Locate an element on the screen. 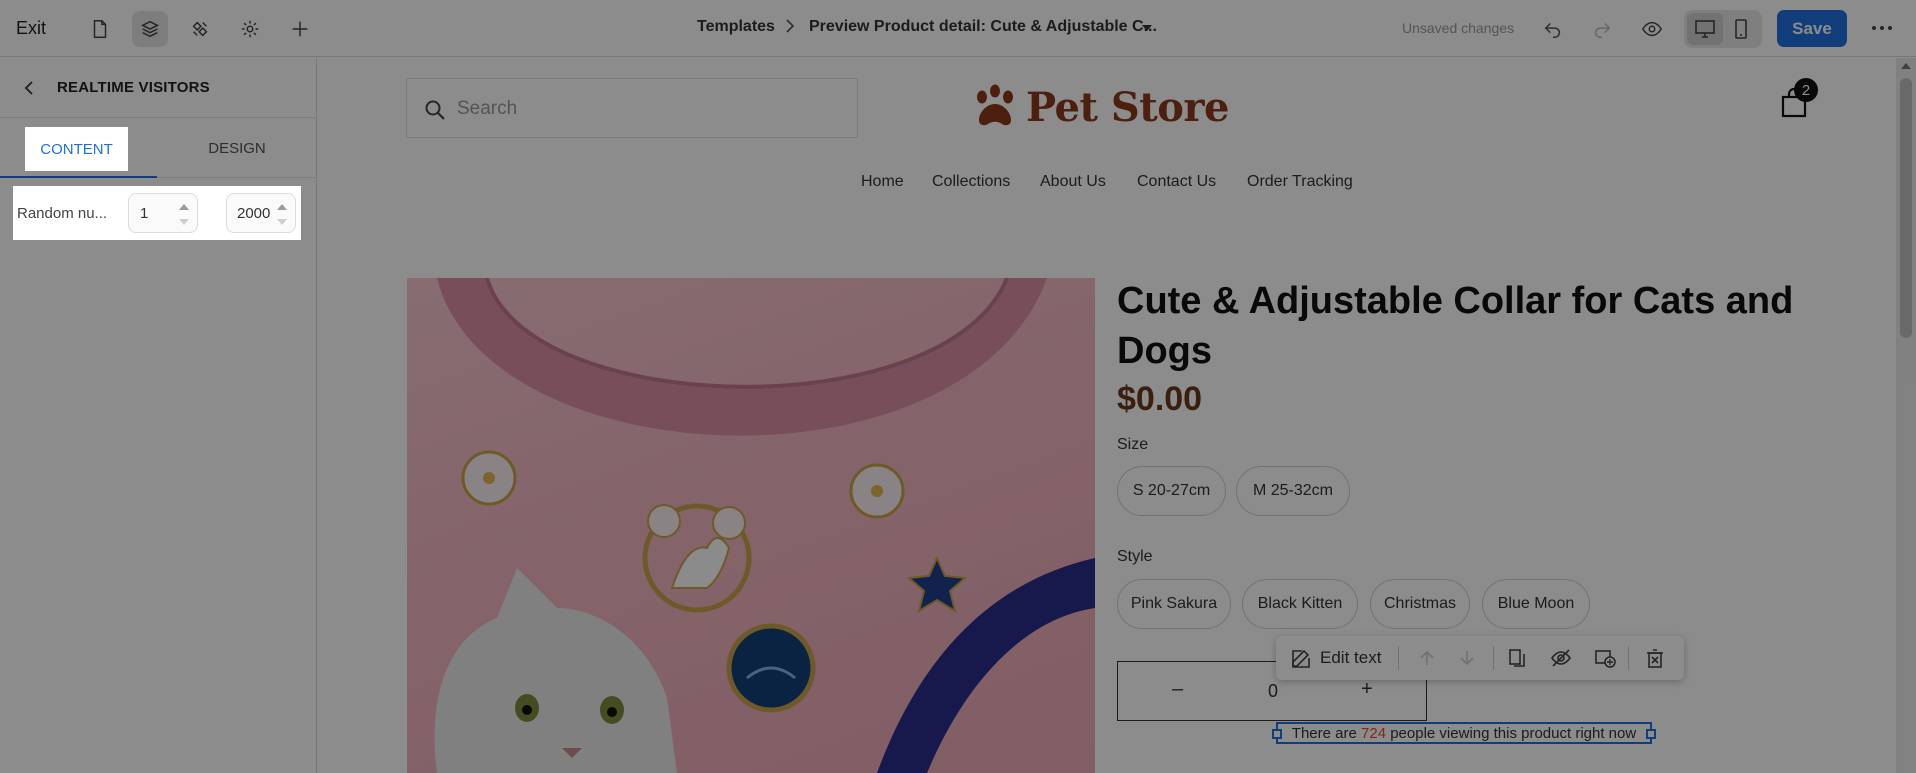 This screenshot has height=773, width=1916. element-toolbar: Edit text is located at coordinates (1480, 658).